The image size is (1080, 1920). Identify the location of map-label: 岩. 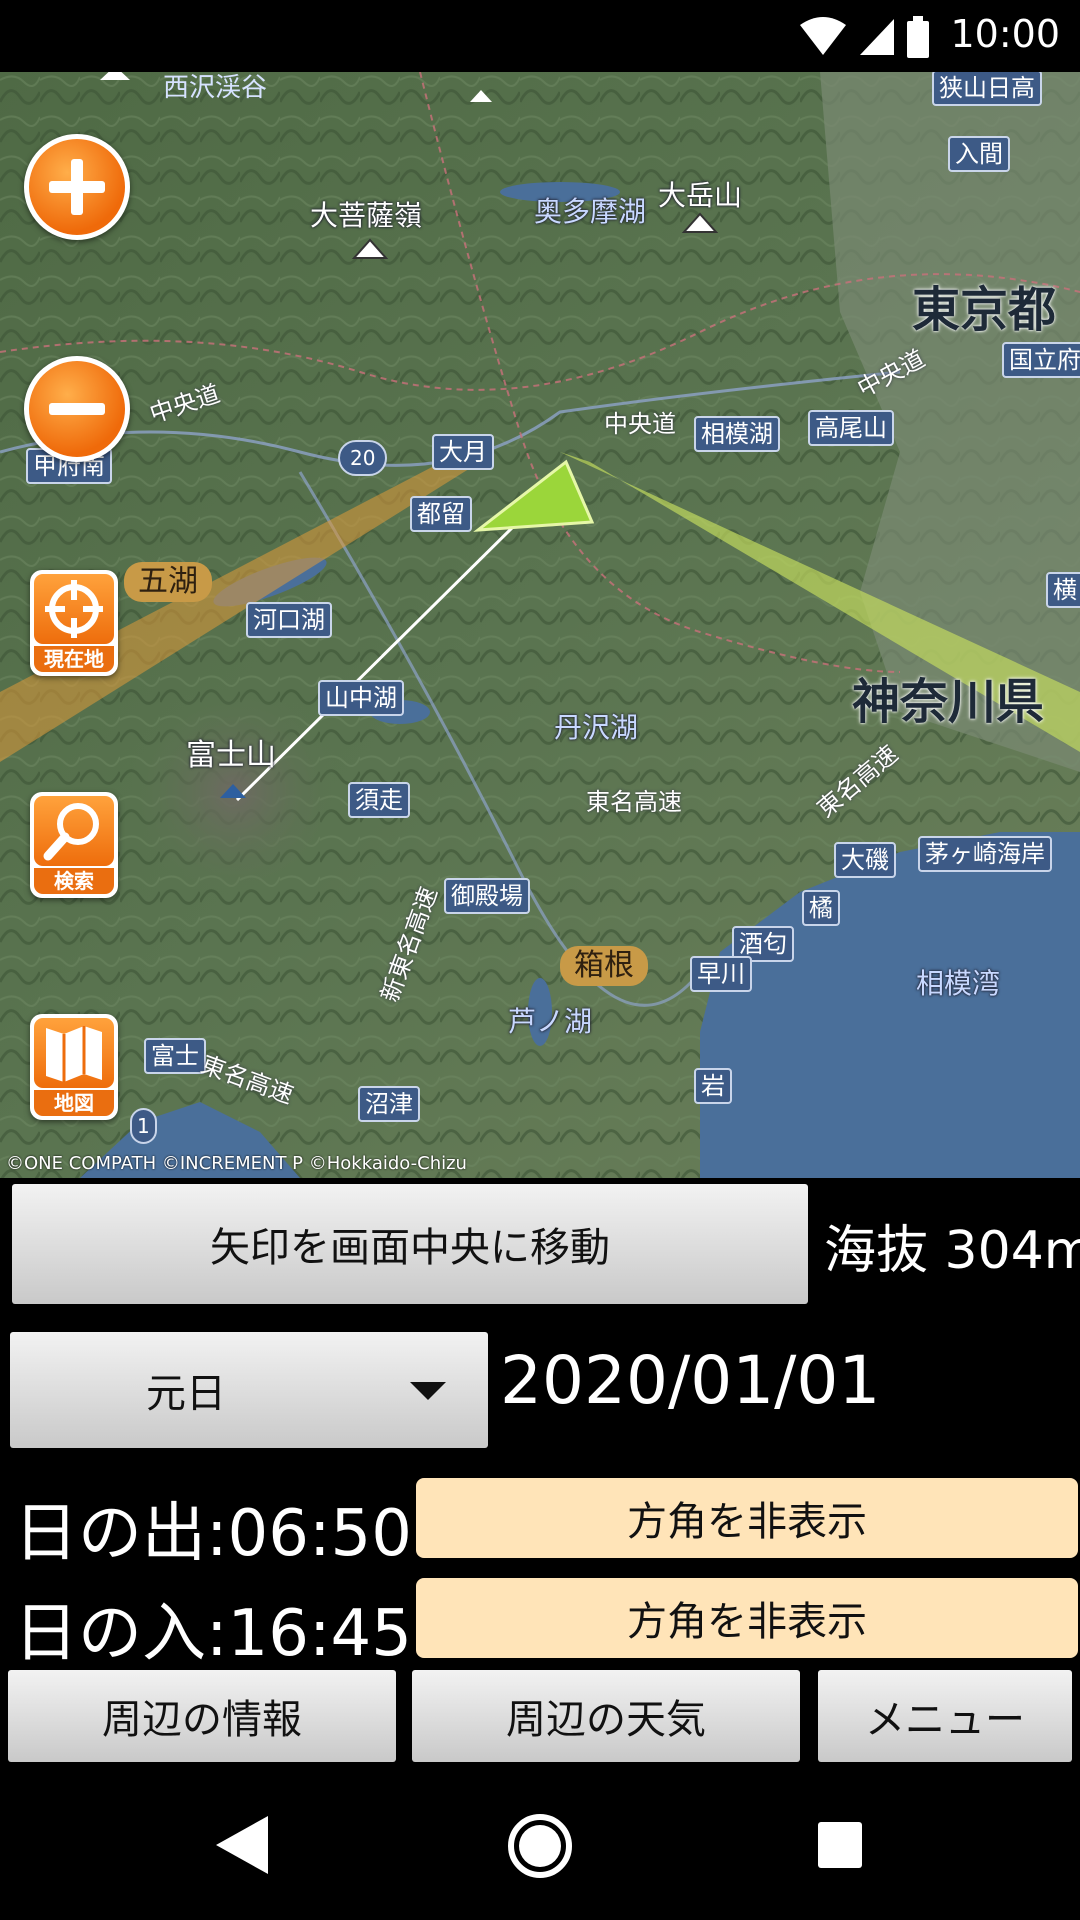
(713, 1086).